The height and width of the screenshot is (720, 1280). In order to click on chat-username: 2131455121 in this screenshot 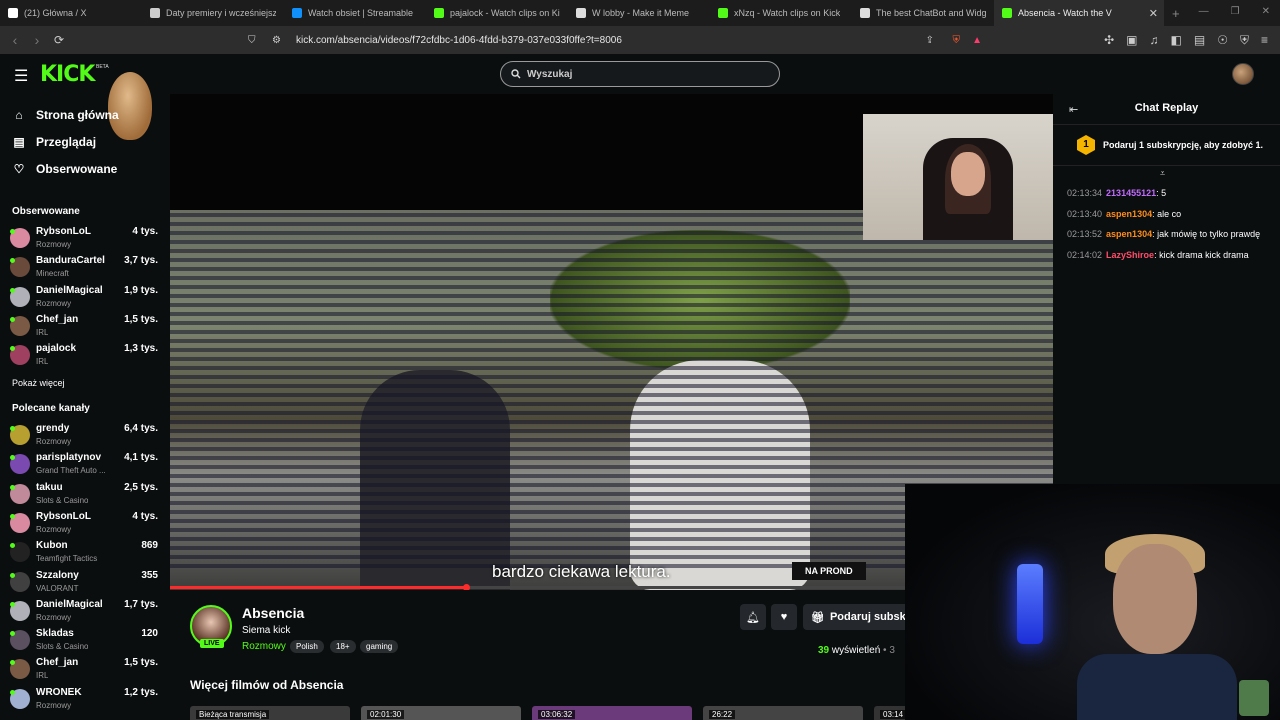, I will do `click(1131, 193)`.